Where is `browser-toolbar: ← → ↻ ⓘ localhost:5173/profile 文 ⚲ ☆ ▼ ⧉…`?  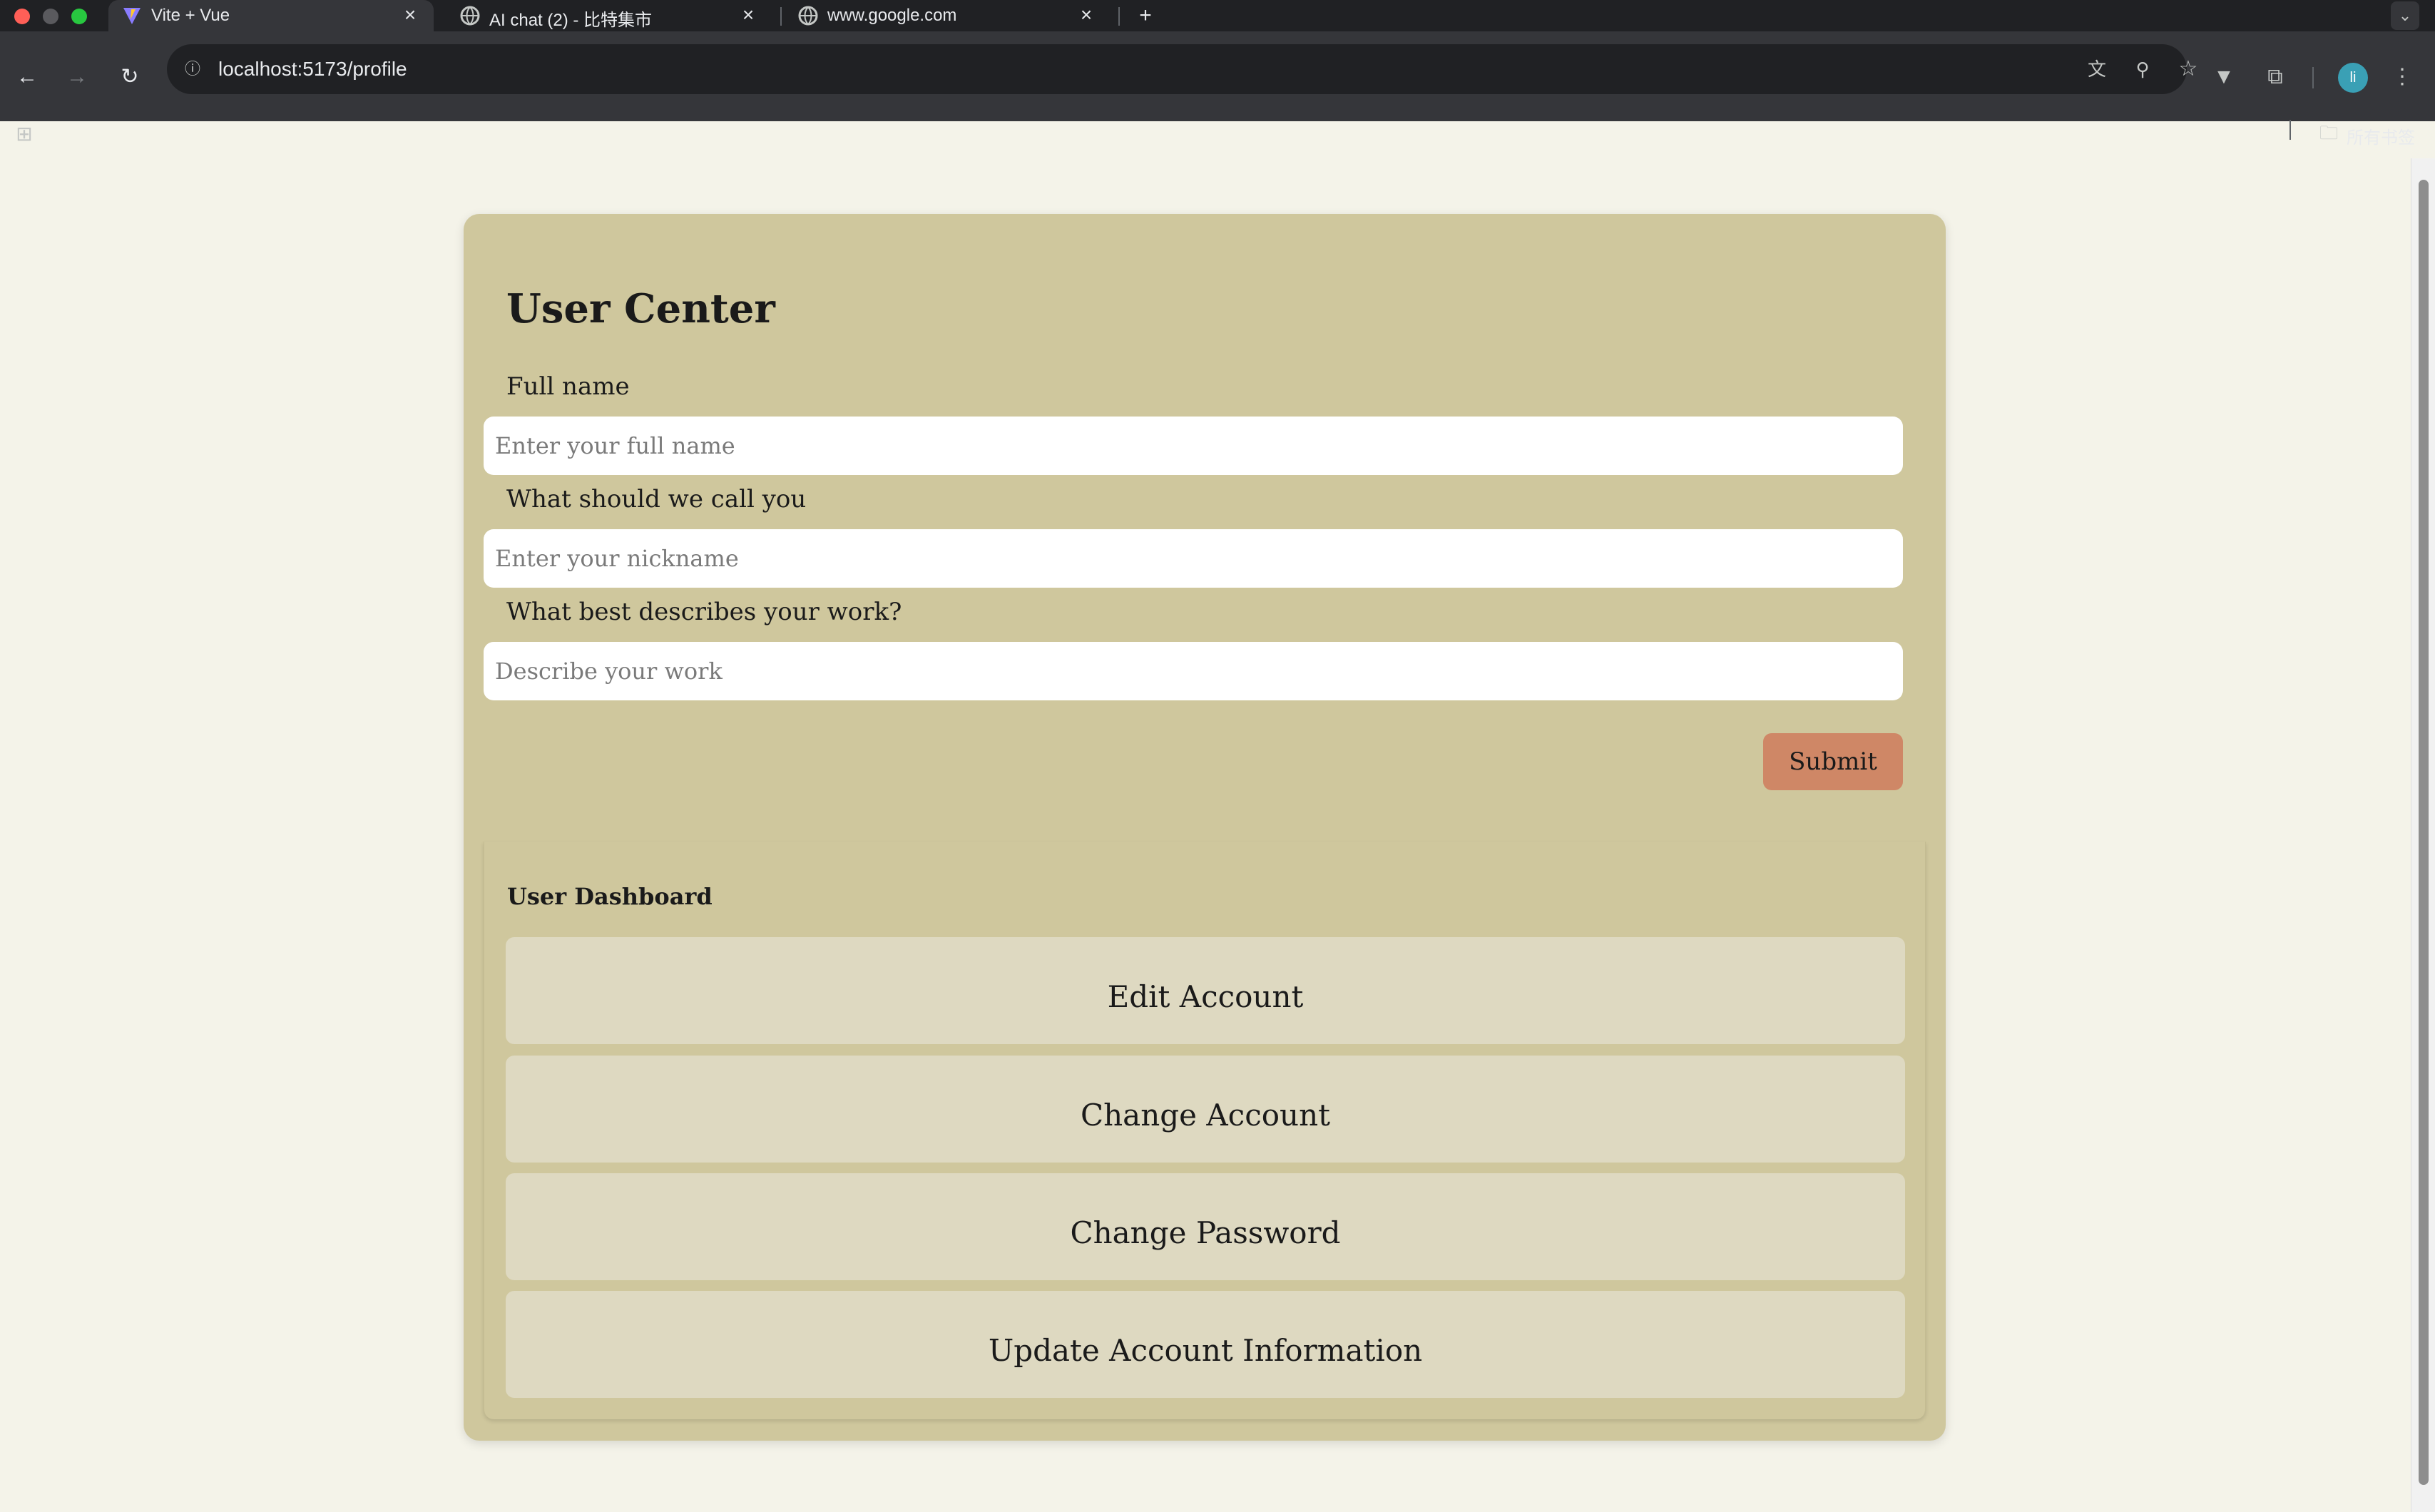 browser-toolbar: ← → ↻ ⓘ localhost:5173/profile 文 ⚲ ☆ ▼ ⧉… is located at coordinates (1218, 89).